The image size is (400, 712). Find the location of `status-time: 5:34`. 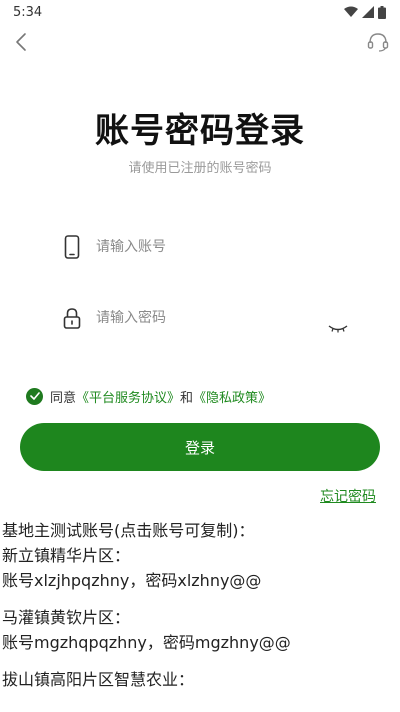

status-time: 5:34 is located at coordinates (28, 12).